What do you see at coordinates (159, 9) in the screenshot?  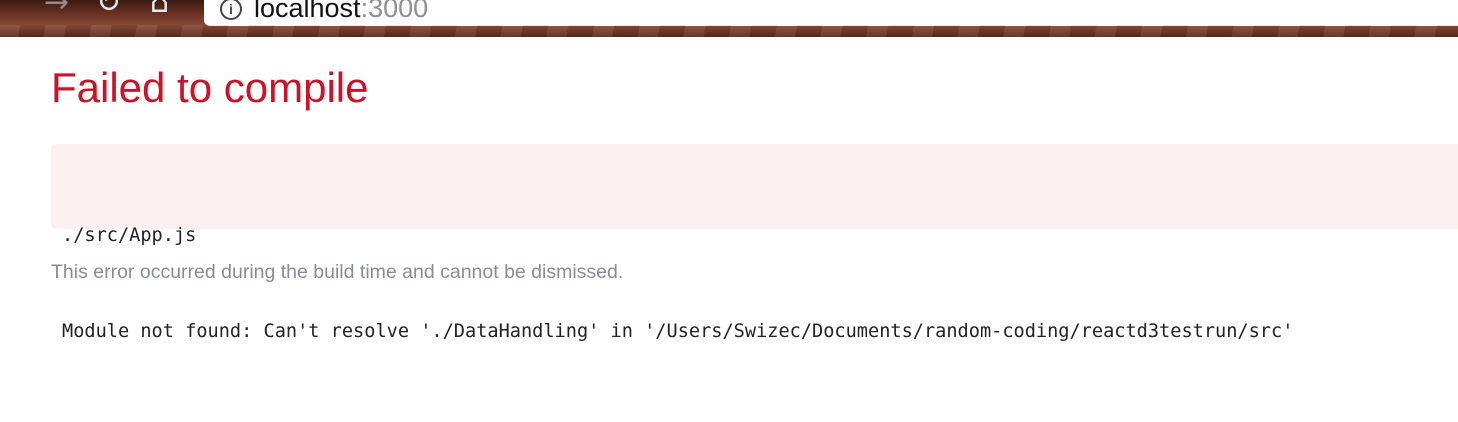 I see `home-icon: ⌂` at bounding box center [159, 9].